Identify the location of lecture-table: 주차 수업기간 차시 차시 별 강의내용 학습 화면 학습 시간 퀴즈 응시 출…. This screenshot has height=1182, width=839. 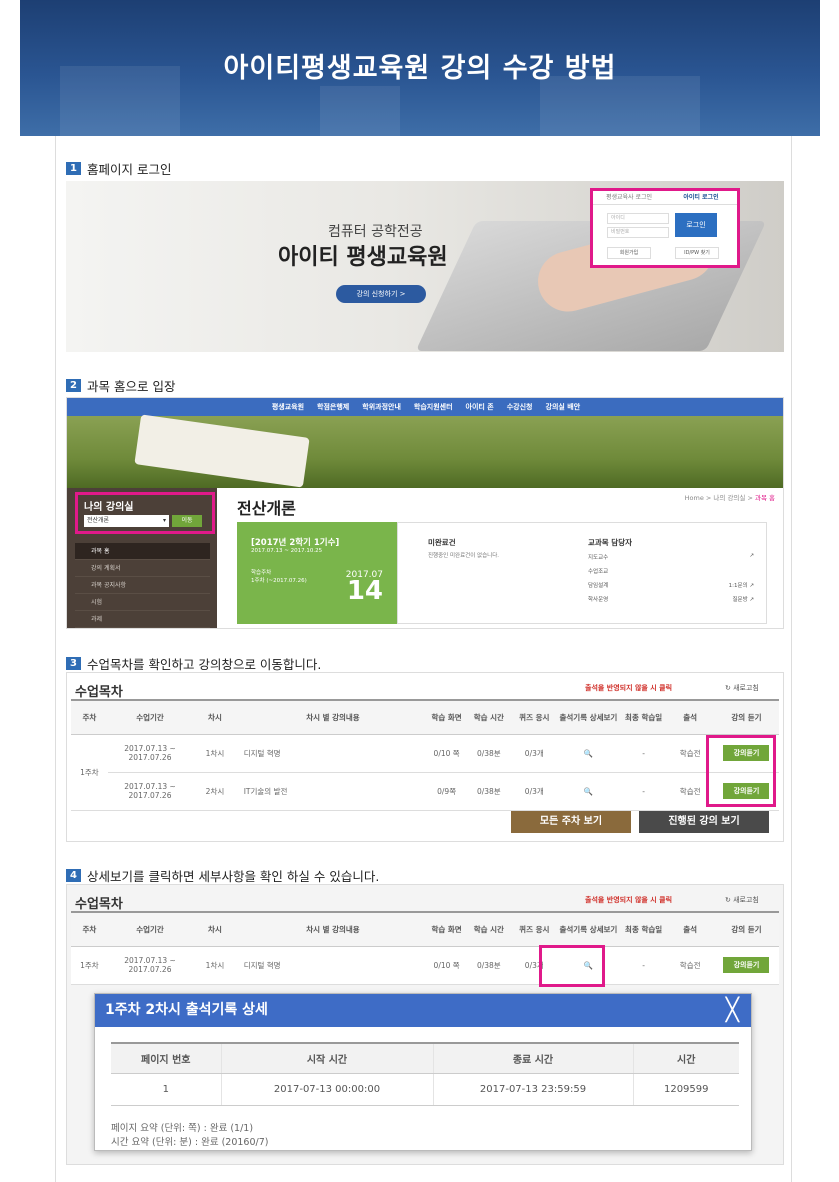
(425, 948).